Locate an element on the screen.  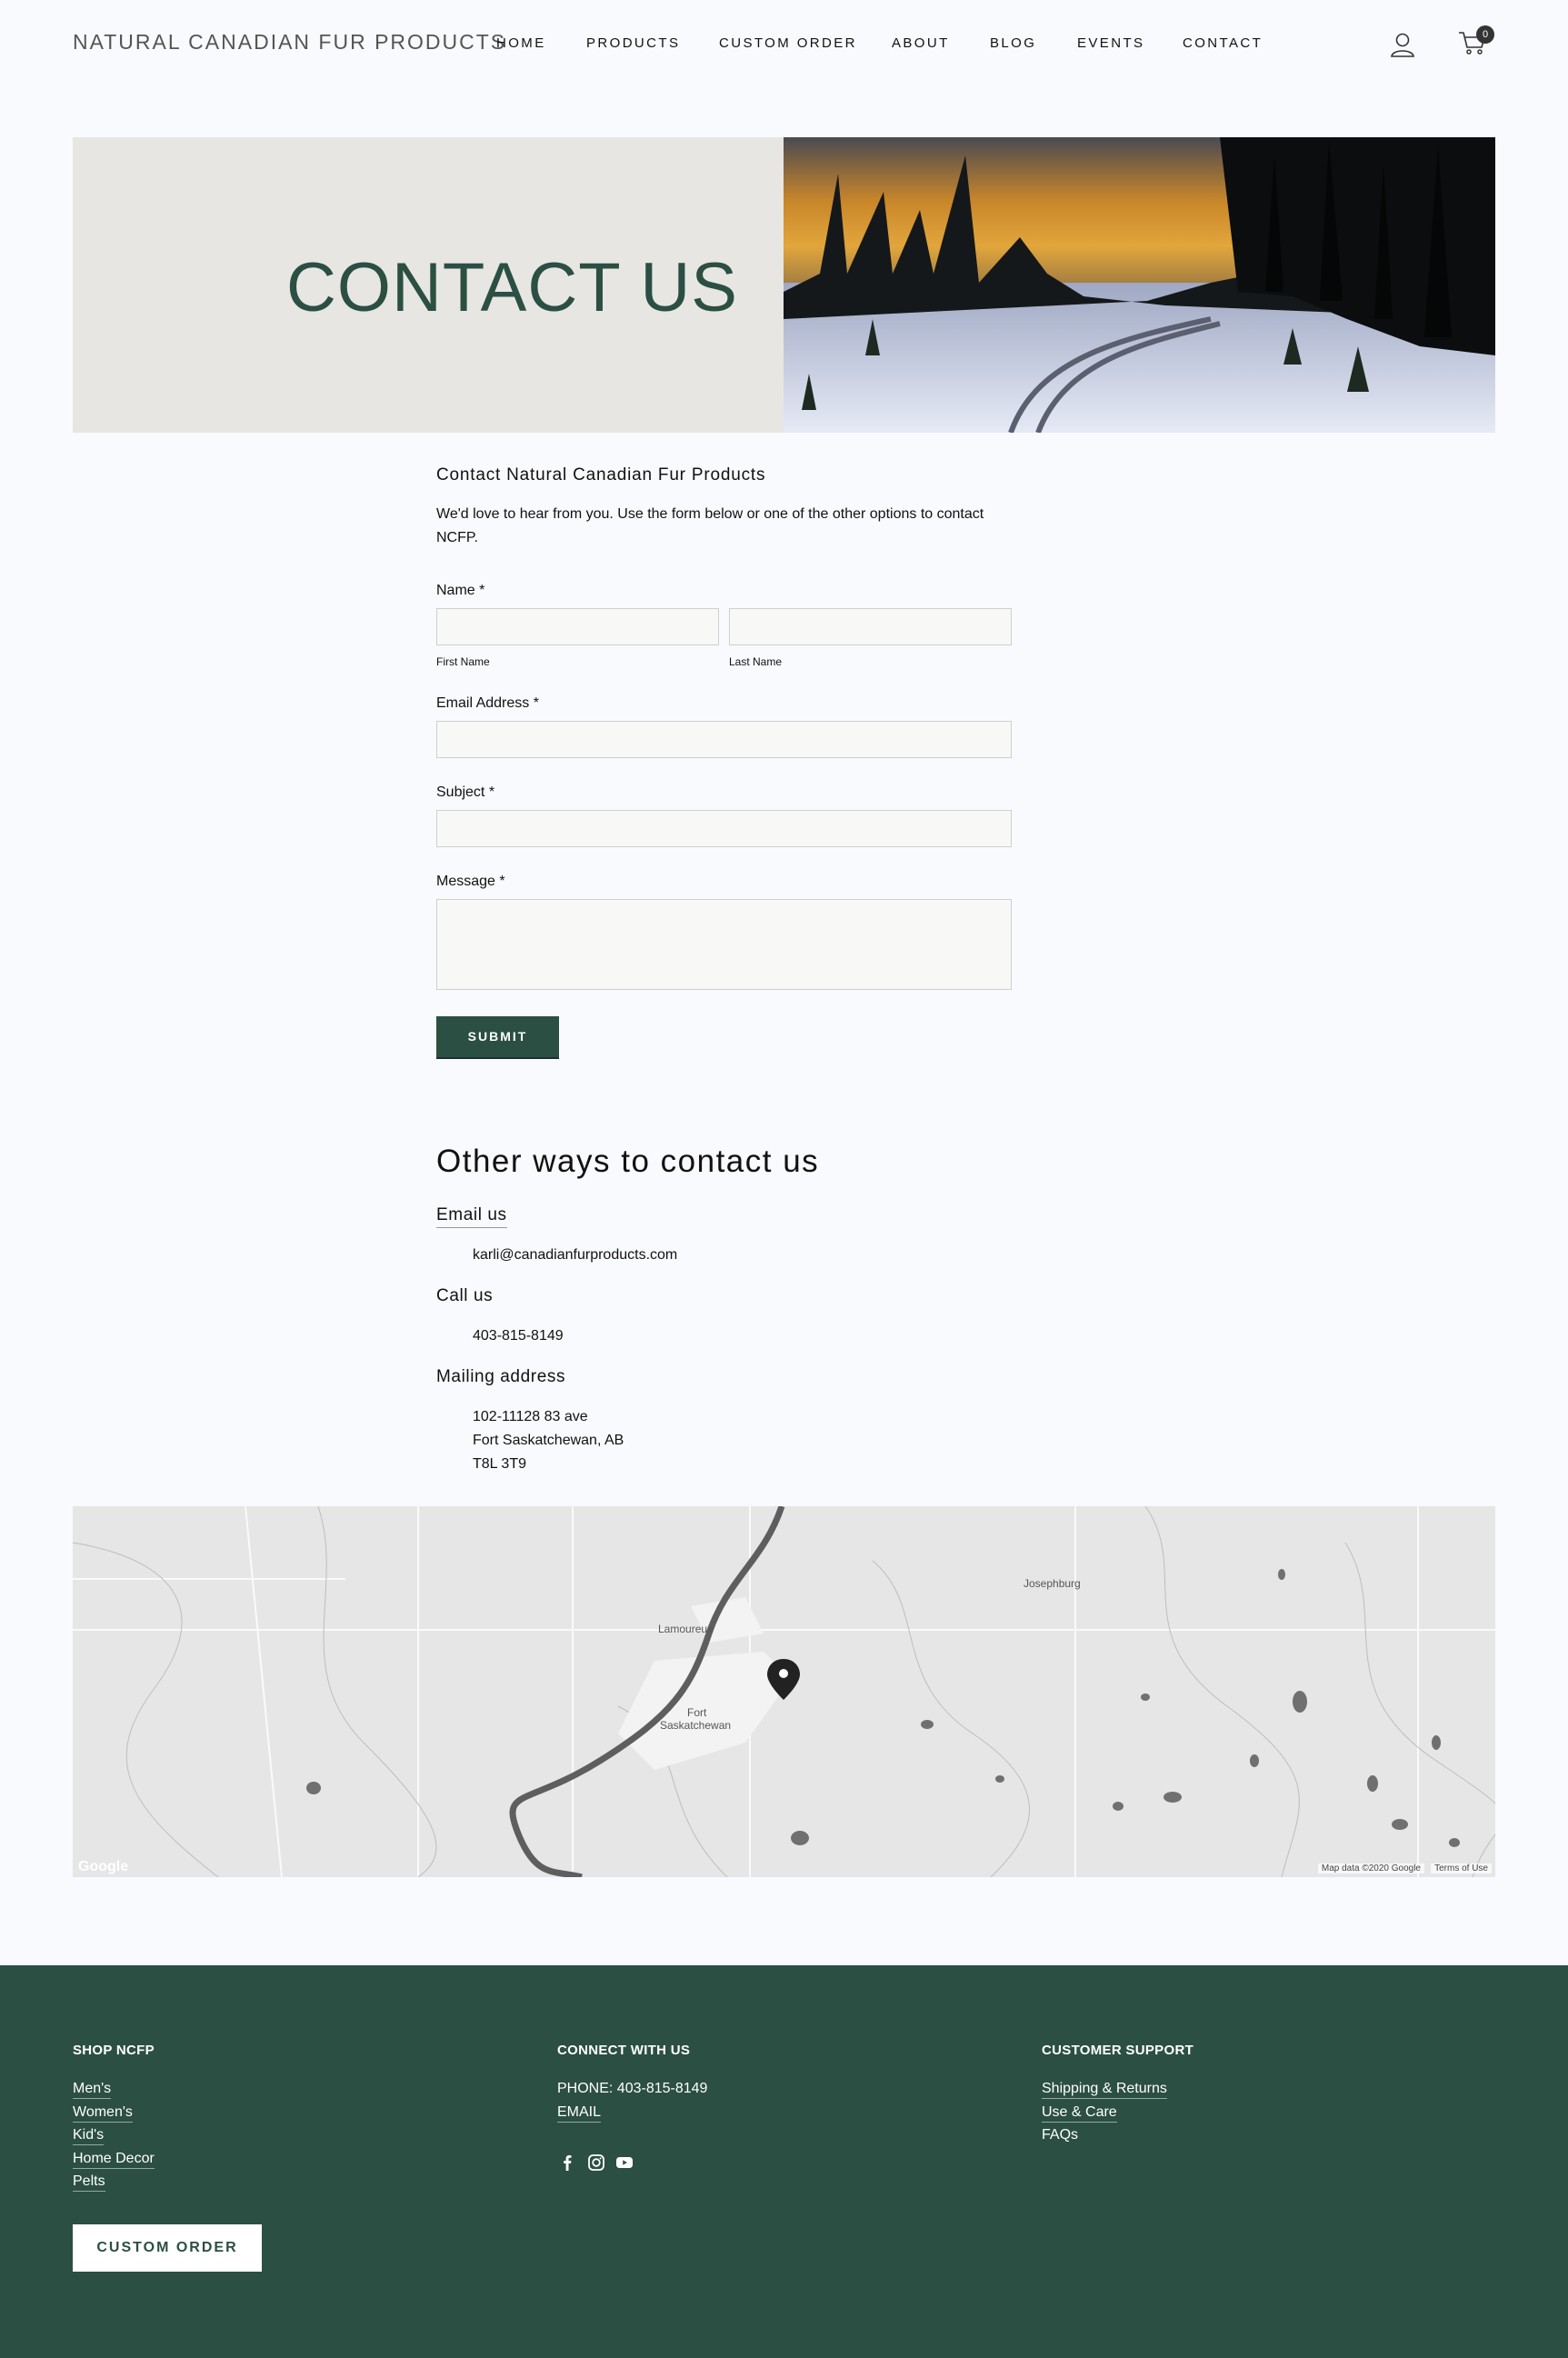
last-name-sublabel: Last Name is located at coordinates (756, 661).